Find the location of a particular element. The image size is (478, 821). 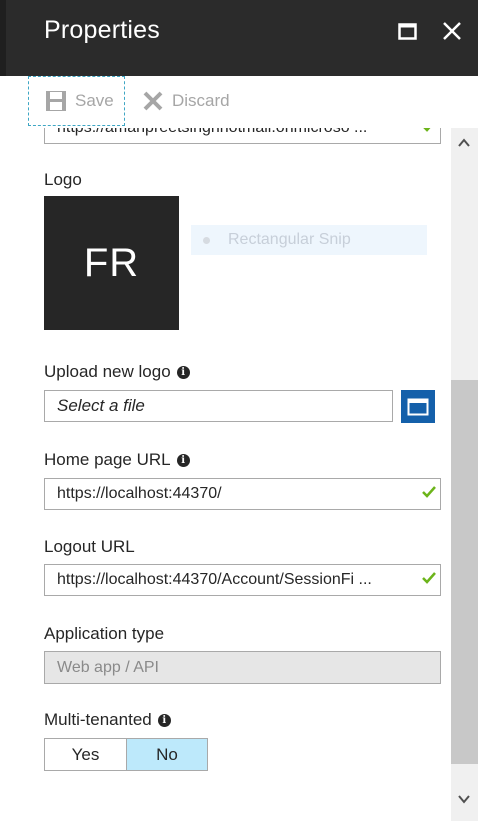

multi-tenanted-toggle: Yes No is located at coordinates (126, 754).